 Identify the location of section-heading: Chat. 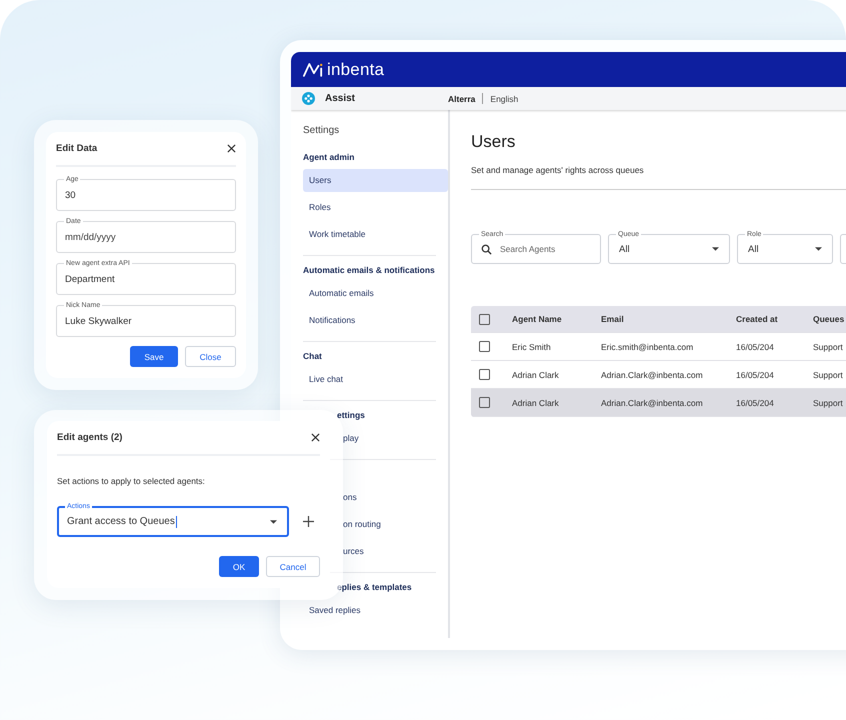
(313, 357).